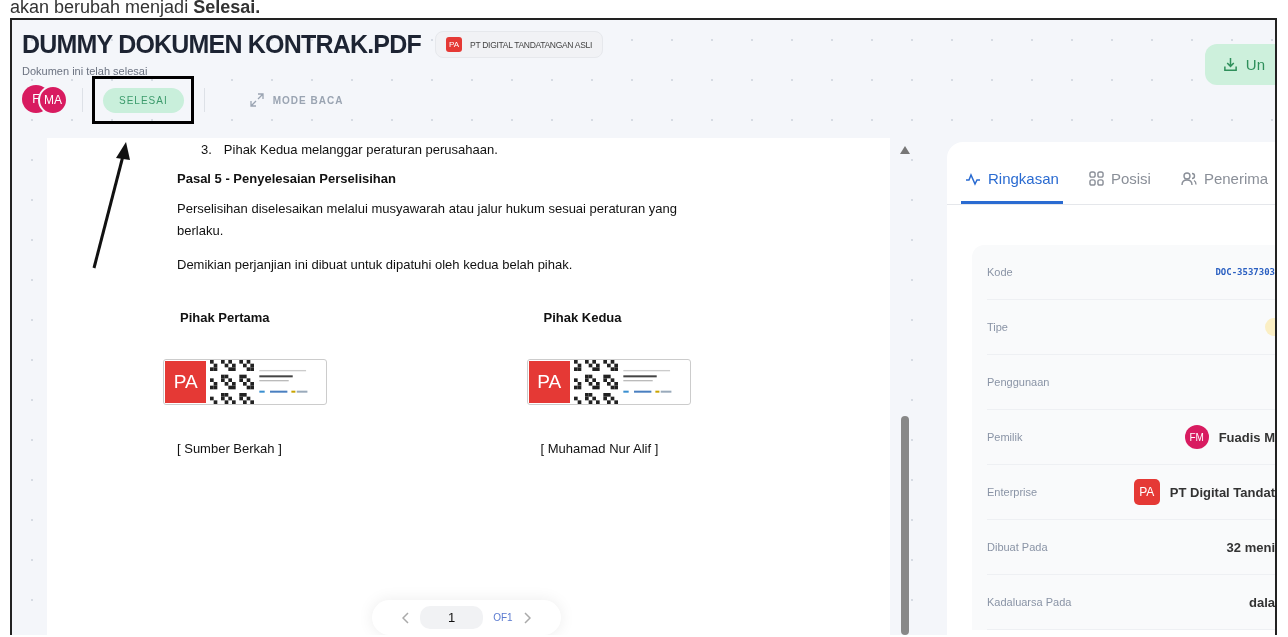  Describe the element at coordinates (256, 100) in the screenshot. I see `expand-icon` at that location.